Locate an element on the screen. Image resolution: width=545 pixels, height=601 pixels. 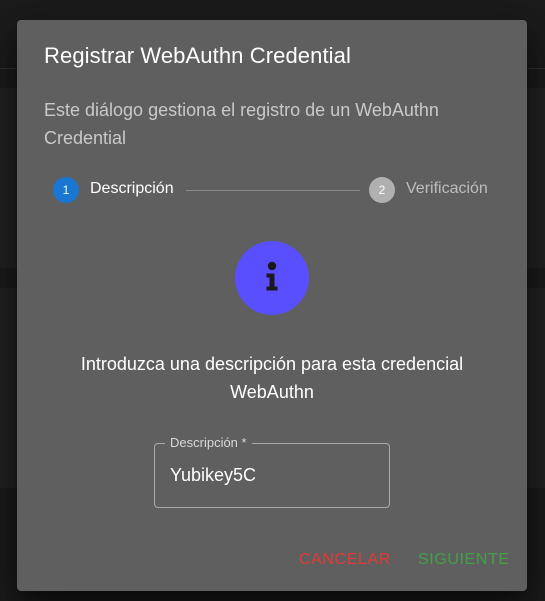
description-input is located at coordinates (272, 475).